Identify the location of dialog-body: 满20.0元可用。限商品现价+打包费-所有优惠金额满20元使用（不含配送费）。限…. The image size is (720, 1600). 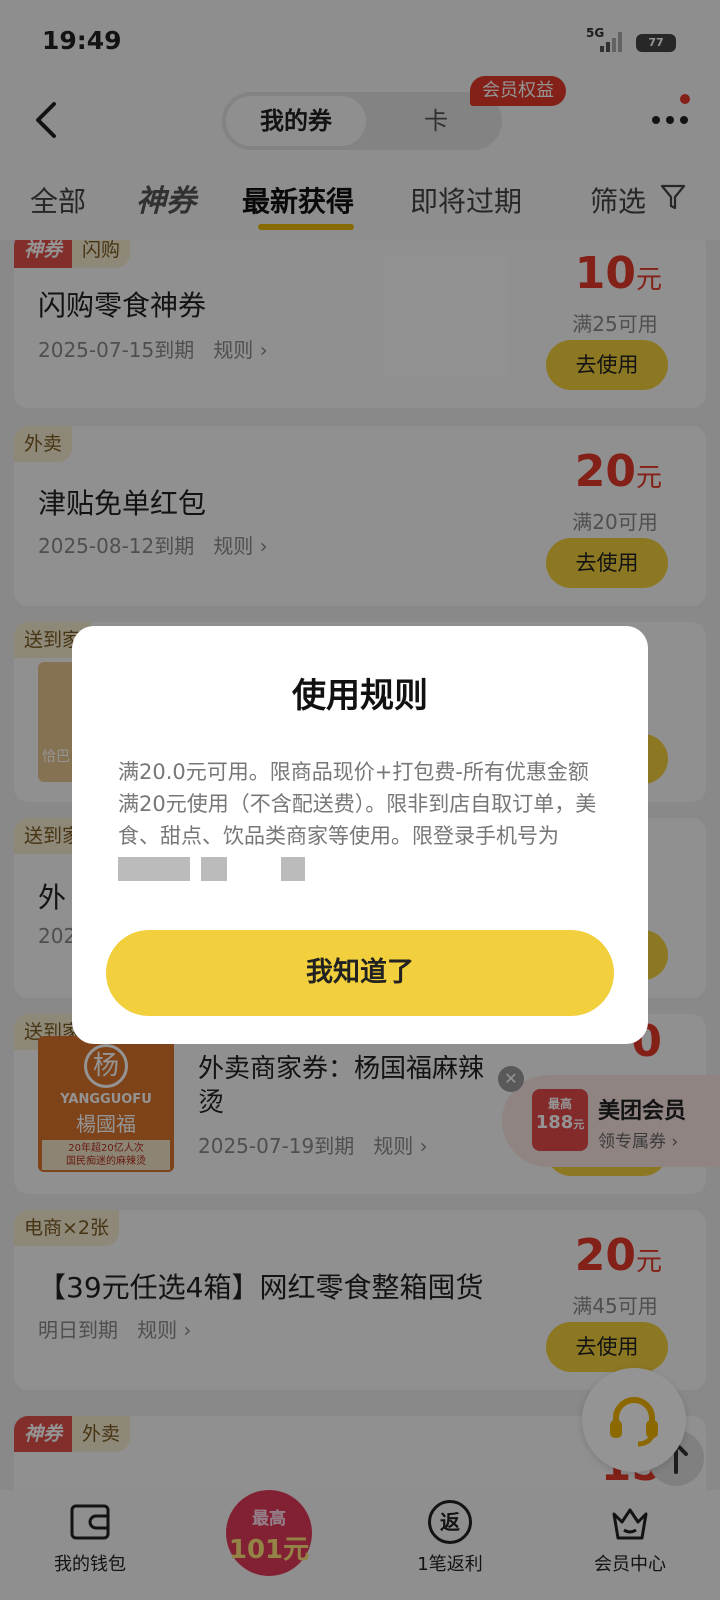
(362, 820).